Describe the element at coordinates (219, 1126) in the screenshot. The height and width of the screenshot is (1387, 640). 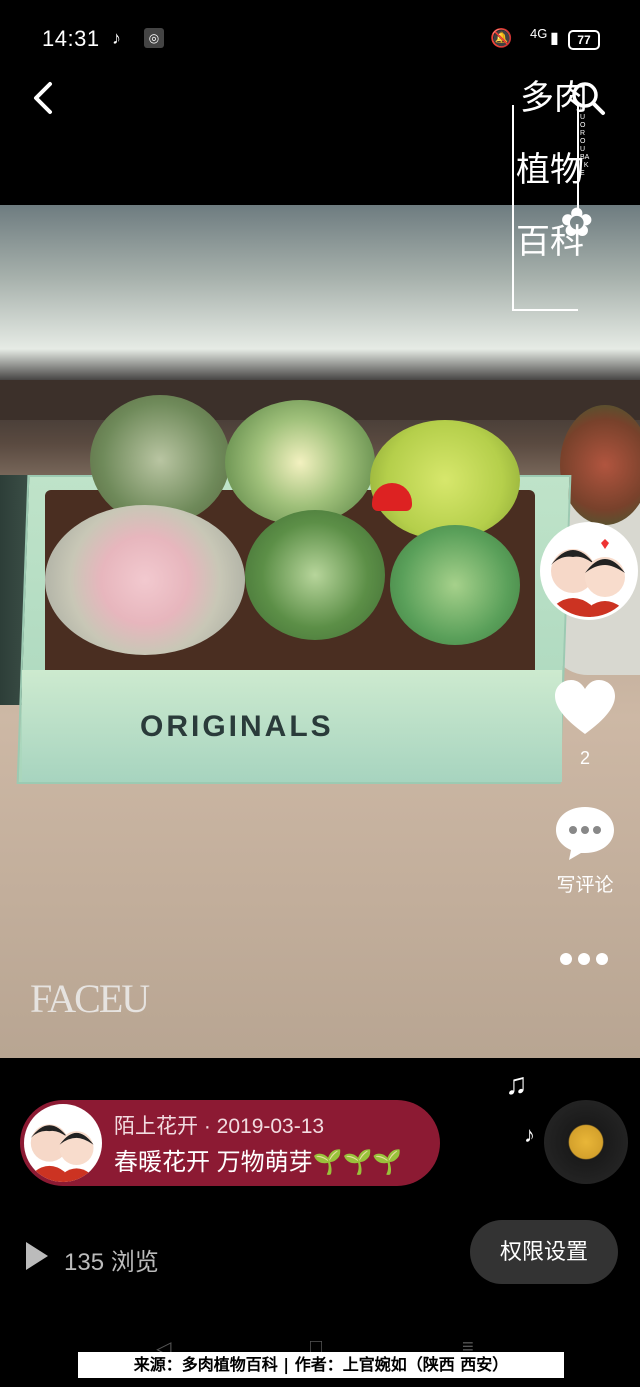
I see `post-author-date: 陌上花开 · 2019-03-13` at that location.